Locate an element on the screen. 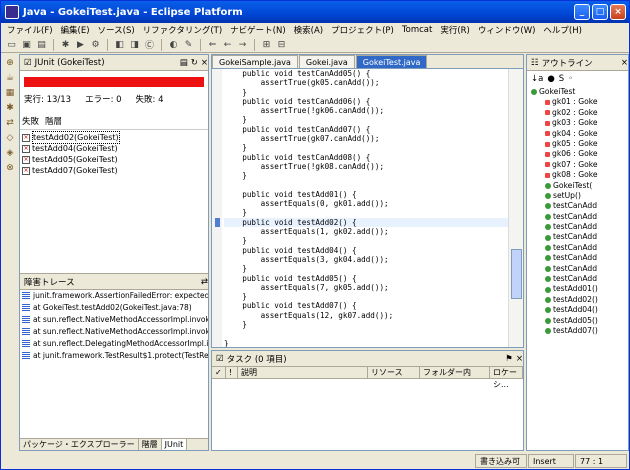  menu-refactor: リファクタリング(T) is located at coordinates (183, 30).